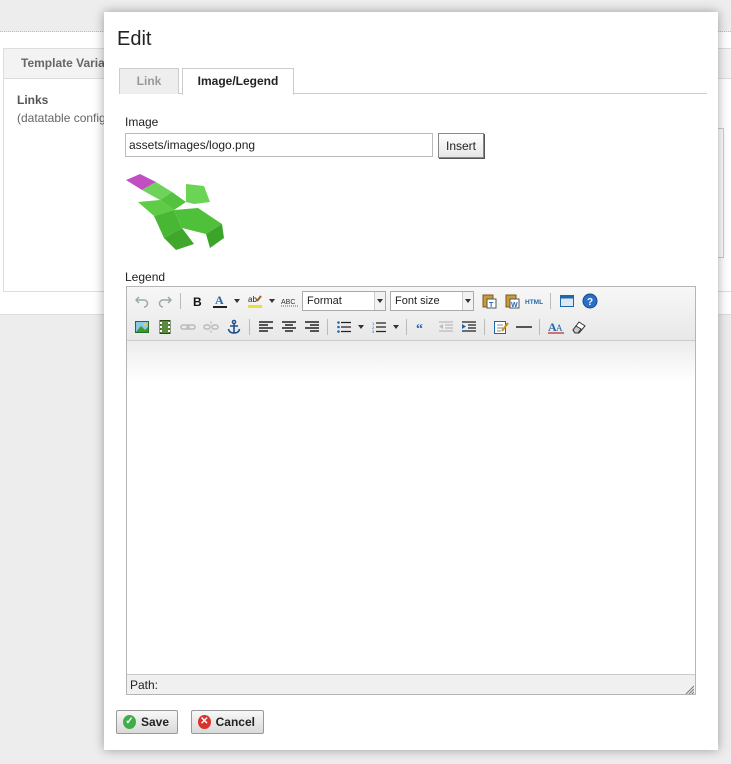 The width and height of the screenshot is (731, 764). Describe the element at coordinates (578, 327) in the screenshot. I see `clear-format-icon` at that location.